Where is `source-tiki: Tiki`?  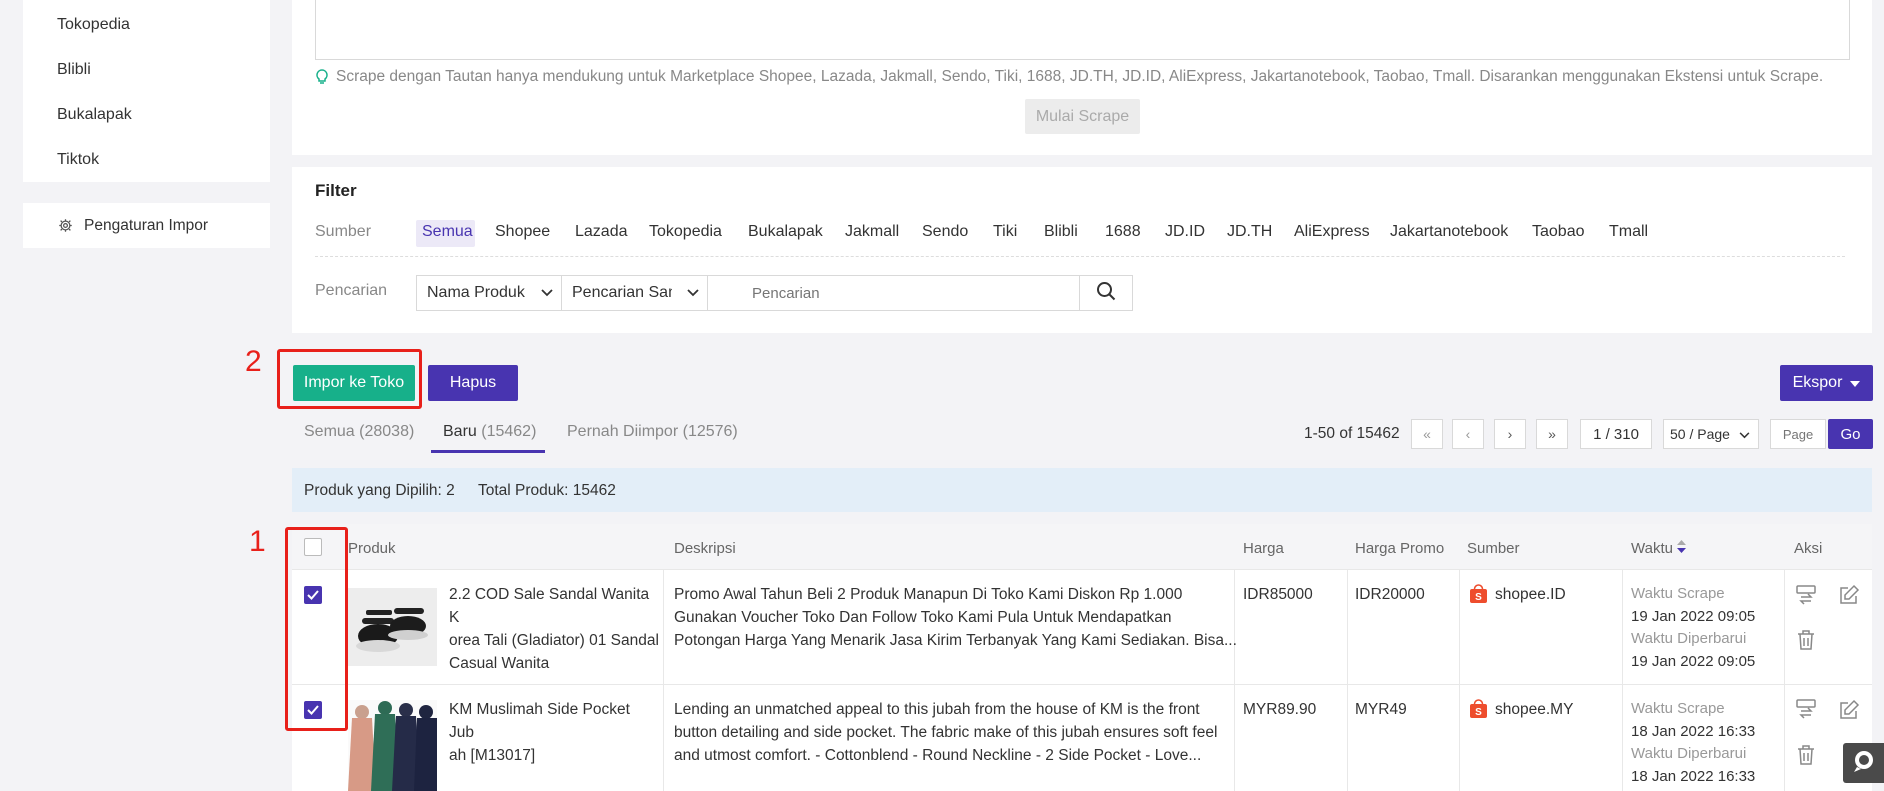 source-tiki: Tiki is located at coordinates (1005, 232).